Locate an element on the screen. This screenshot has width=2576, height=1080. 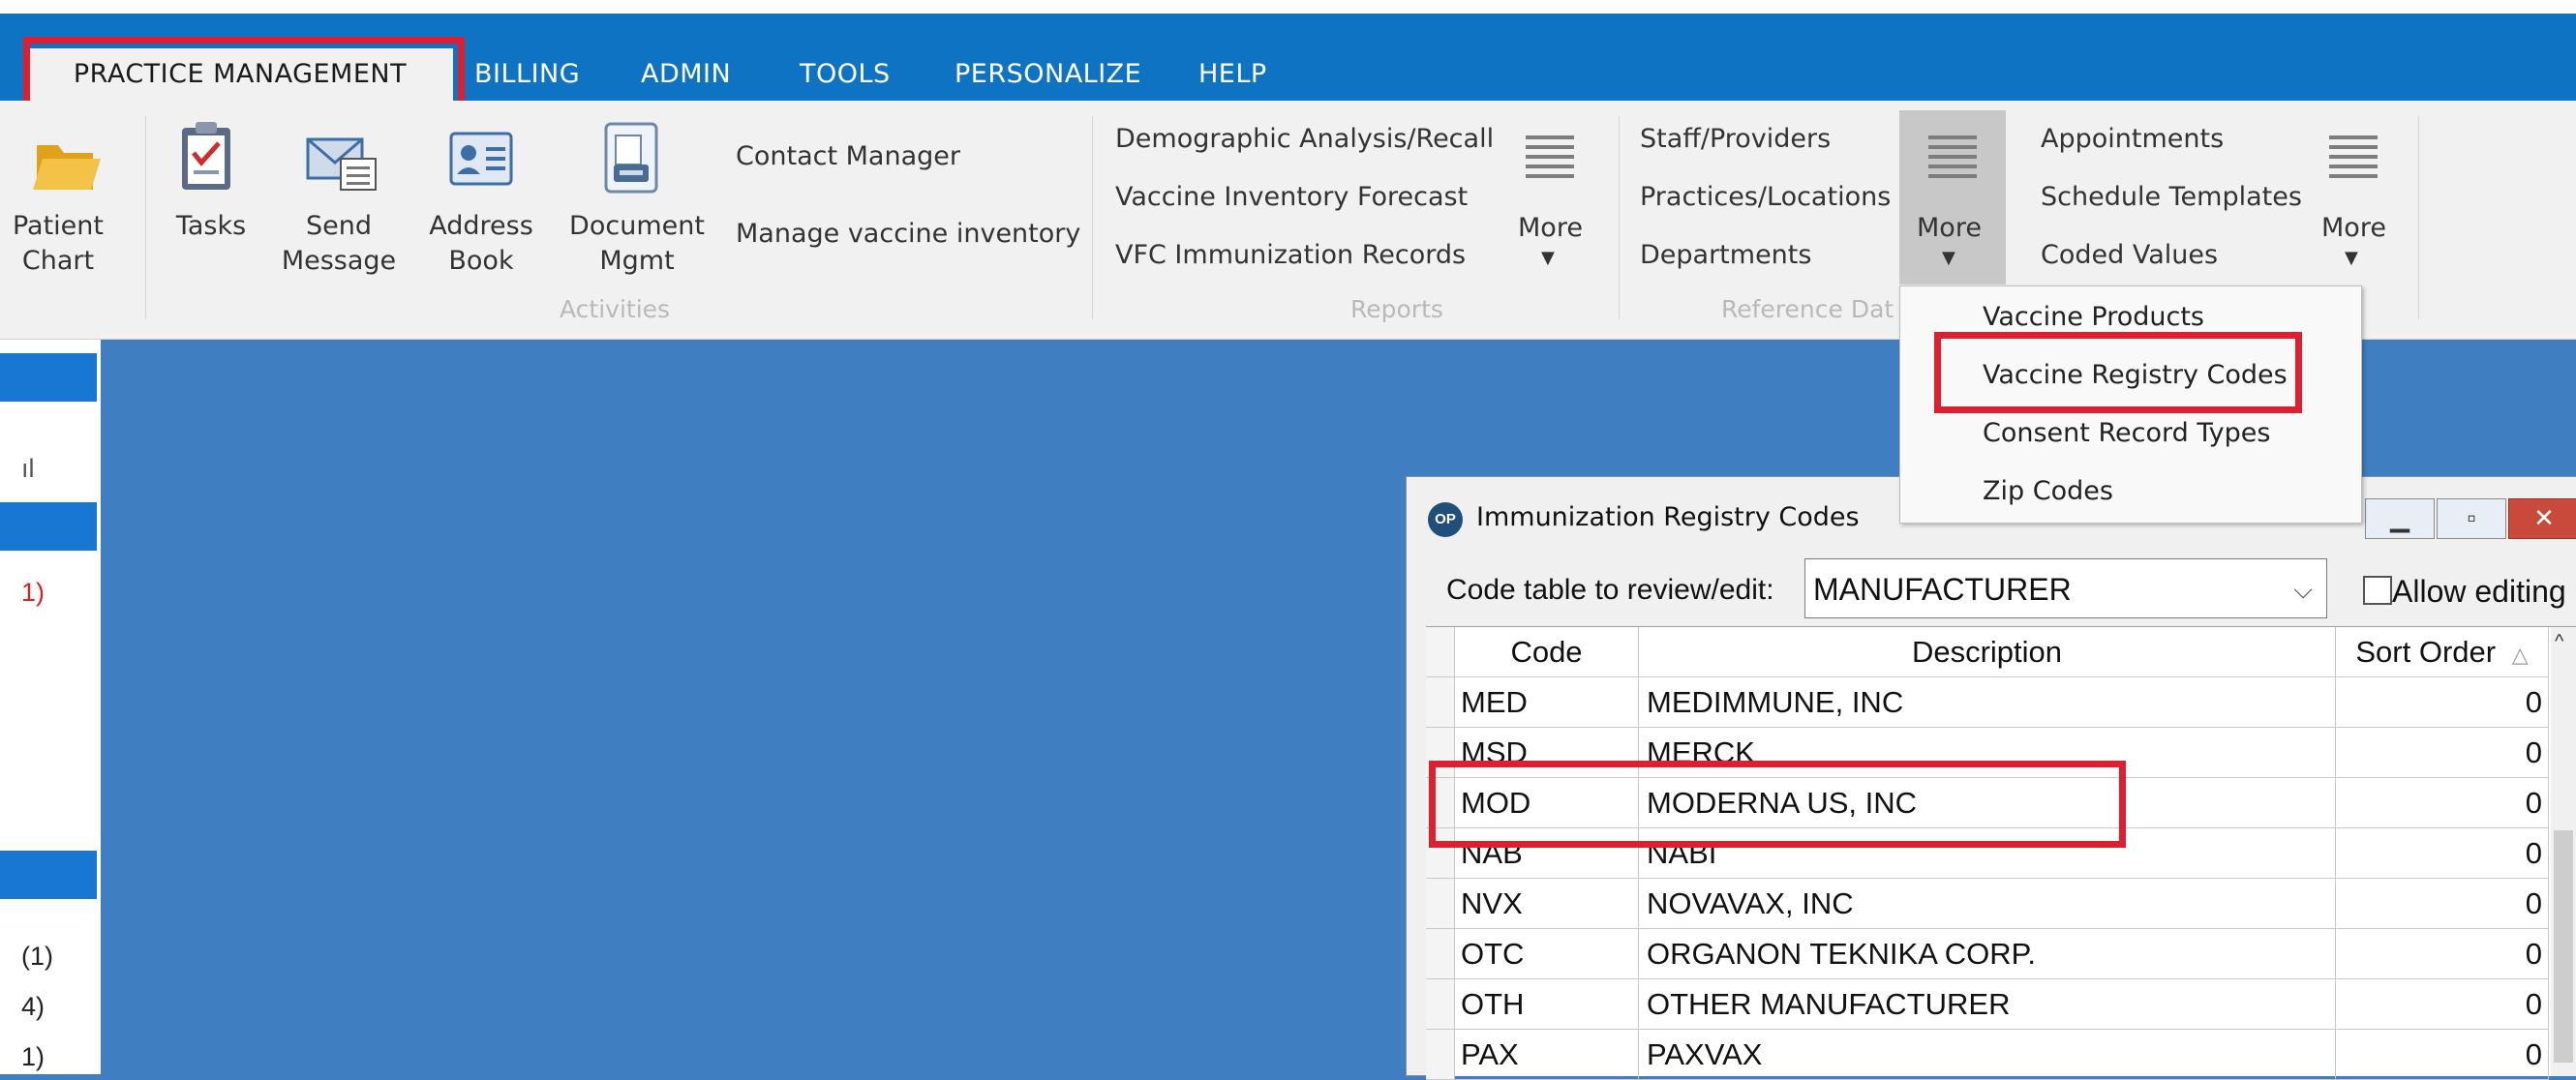
address-book-button: Address Book is located at coordinates (481, 244).